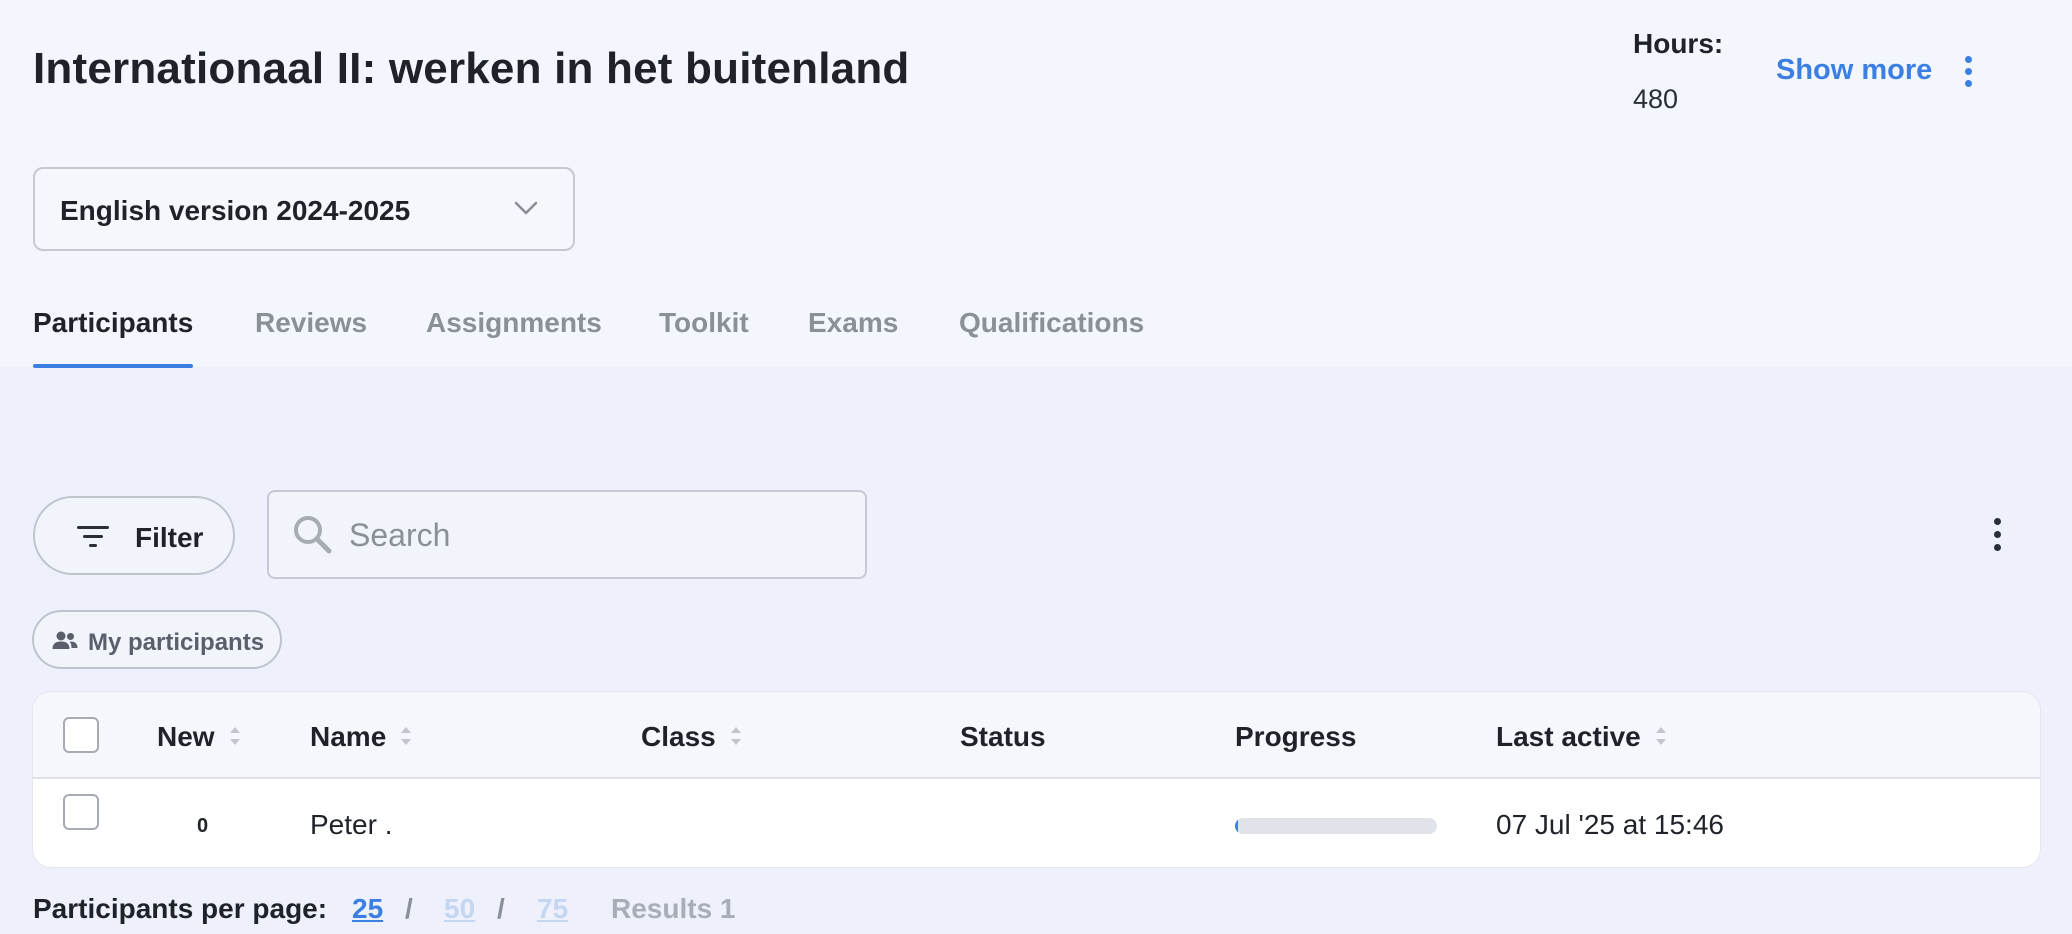 This screenshot has height=934, width=2072. I want to click on version-select: English version 2024-2025, so click(304, 209).